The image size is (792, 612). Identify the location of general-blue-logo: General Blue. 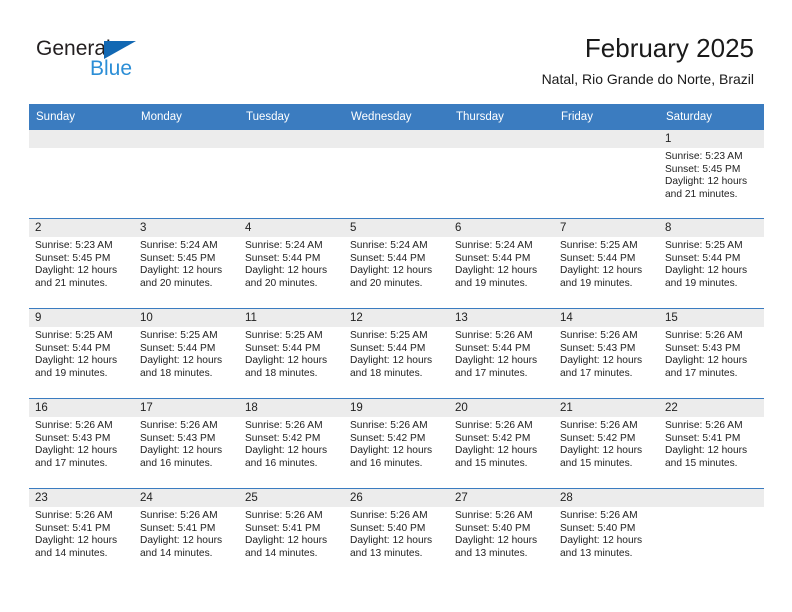
(106, 61).